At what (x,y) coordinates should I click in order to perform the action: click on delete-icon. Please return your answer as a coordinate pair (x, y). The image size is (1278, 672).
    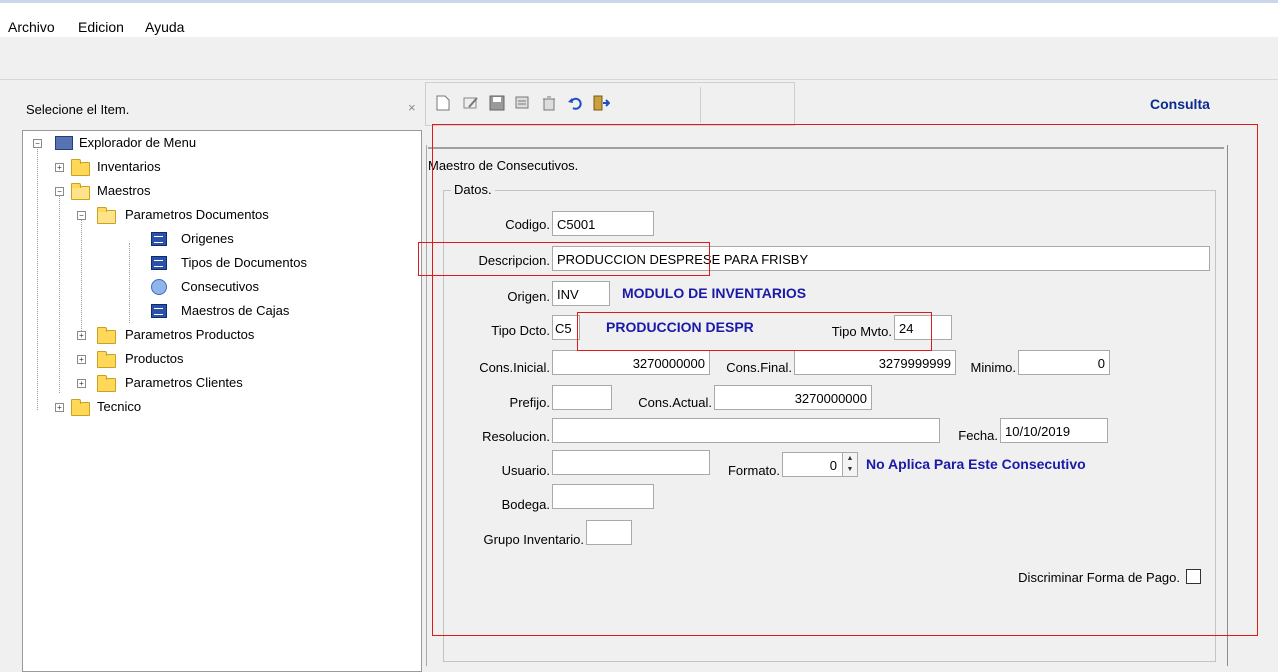
    Looking at the image, I should click on (549, 103).